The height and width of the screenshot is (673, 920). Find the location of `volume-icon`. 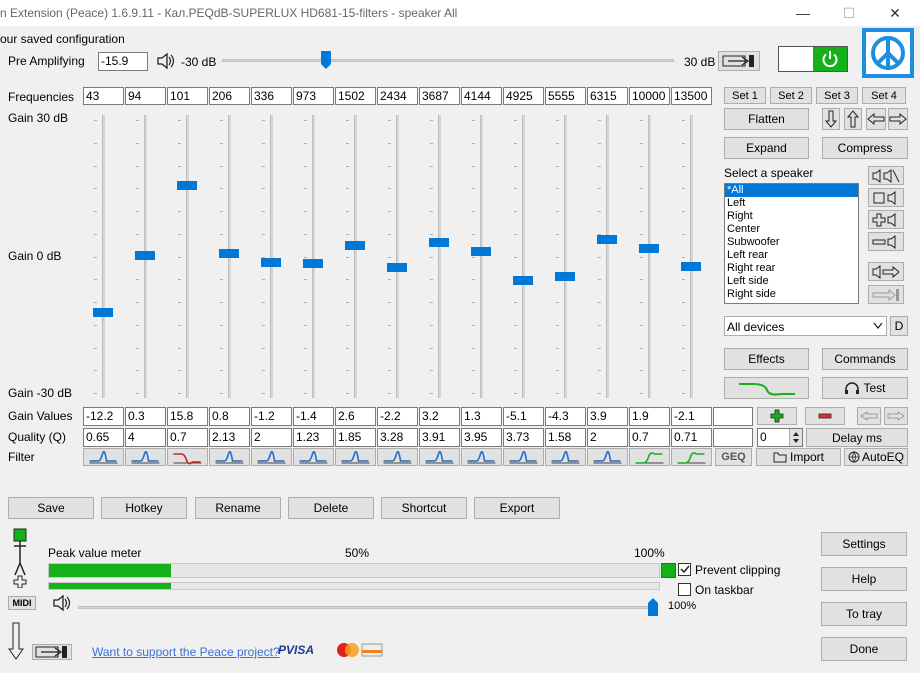

volume-icon is located at coordinates (62, 604).